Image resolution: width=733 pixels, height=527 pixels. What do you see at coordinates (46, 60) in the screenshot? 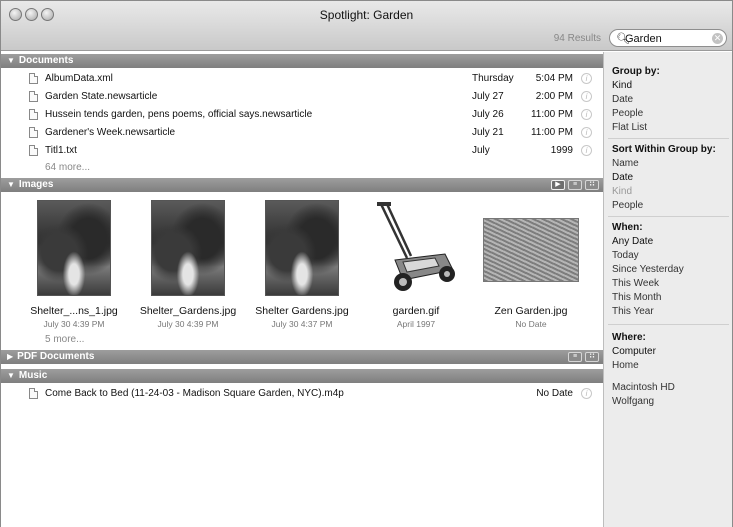
I see `section-title: Documents` at bounding box center [46, 60].